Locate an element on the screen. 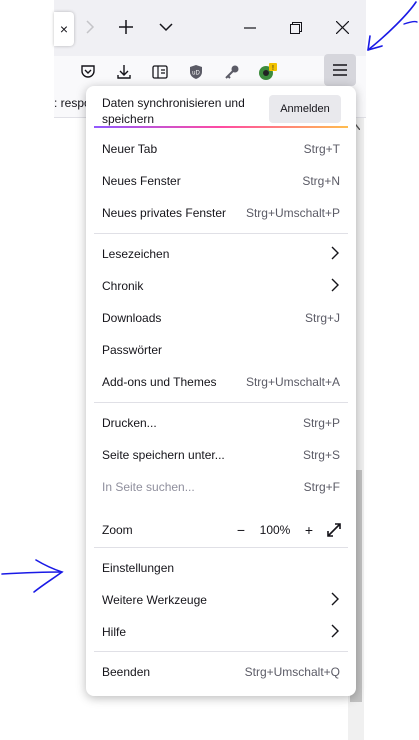 The height and width of the screenshot is (740, 419). menu-item-label: Beenden is located at coordinates (126, 672).